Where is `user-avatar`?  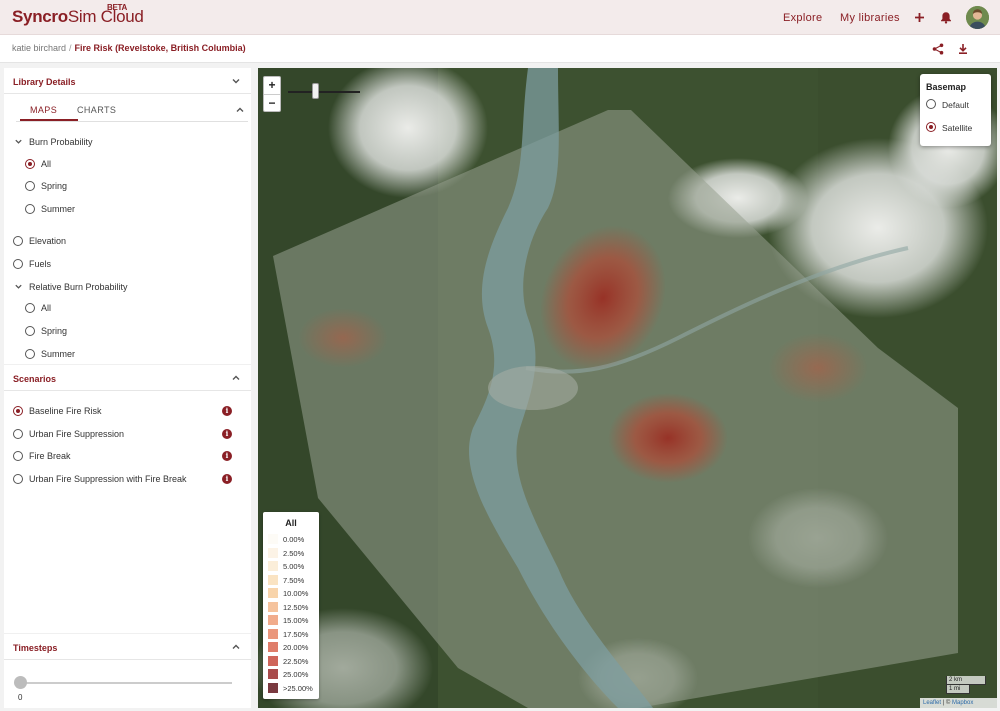
user-avatar is located at coordinates (977, 17).